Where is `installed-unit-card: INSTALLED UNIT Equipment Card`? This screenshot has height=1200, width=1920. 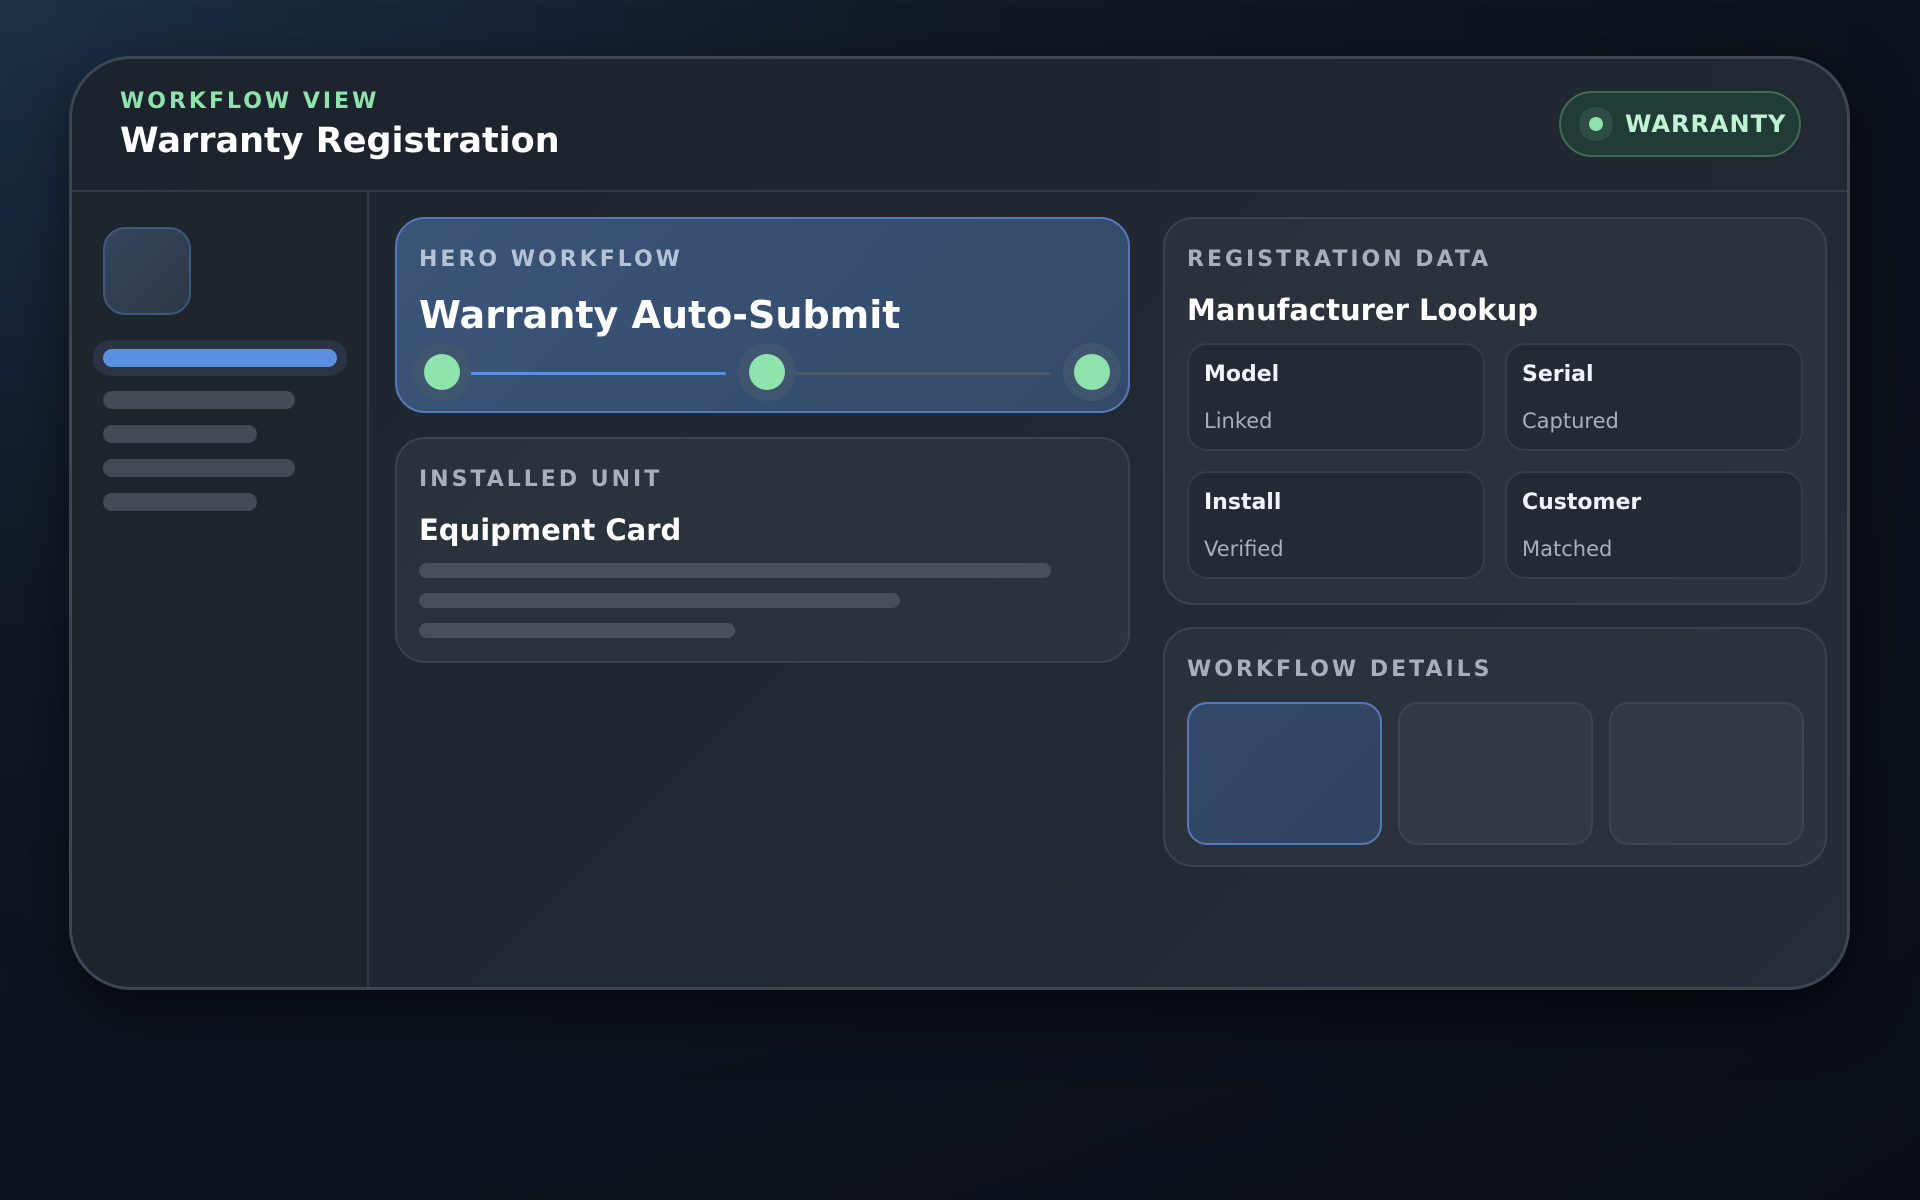 installed-unit-card: INSTALLED UNIT Equipment Card is located at coordinates (762, 550).